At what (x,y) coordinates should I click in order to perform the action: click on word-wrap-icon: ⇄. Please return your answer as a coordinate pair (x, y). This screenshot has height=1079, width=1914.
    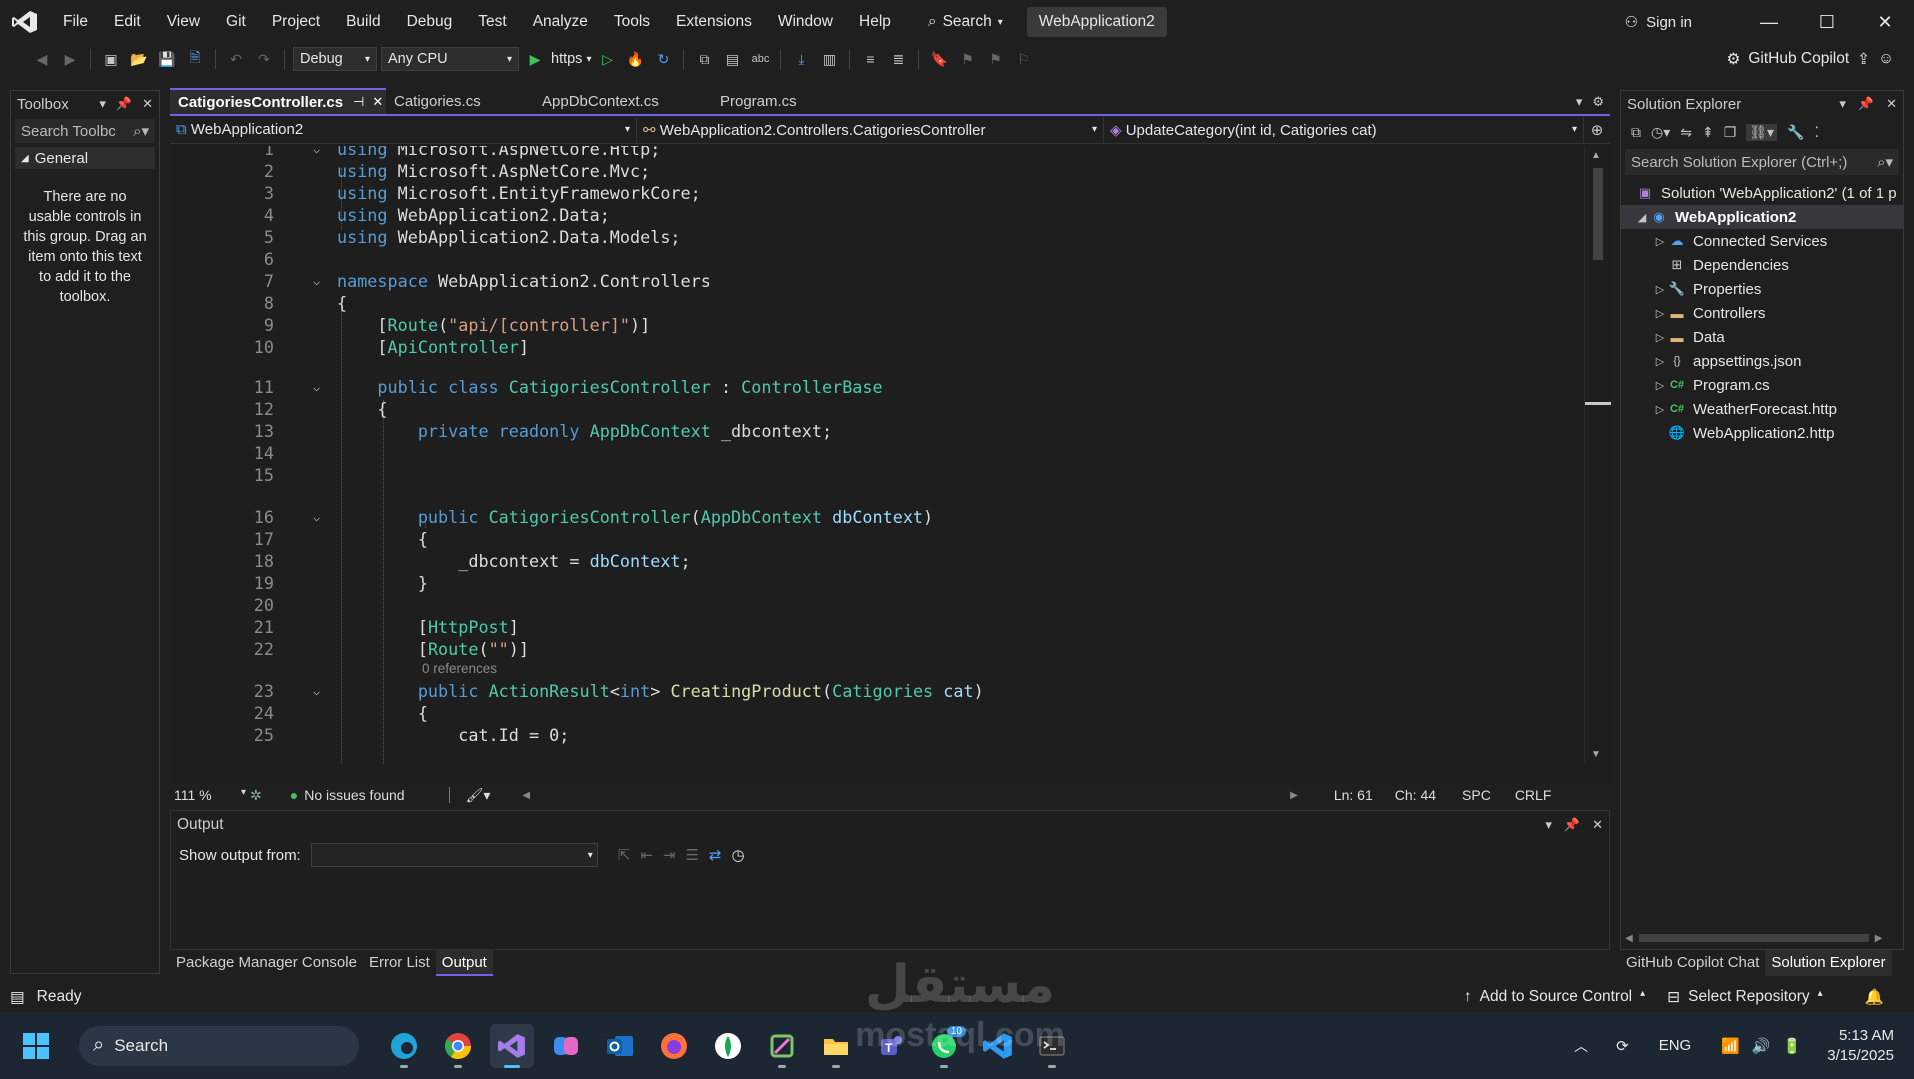
    Looking at the image, I should click on (715, 855).